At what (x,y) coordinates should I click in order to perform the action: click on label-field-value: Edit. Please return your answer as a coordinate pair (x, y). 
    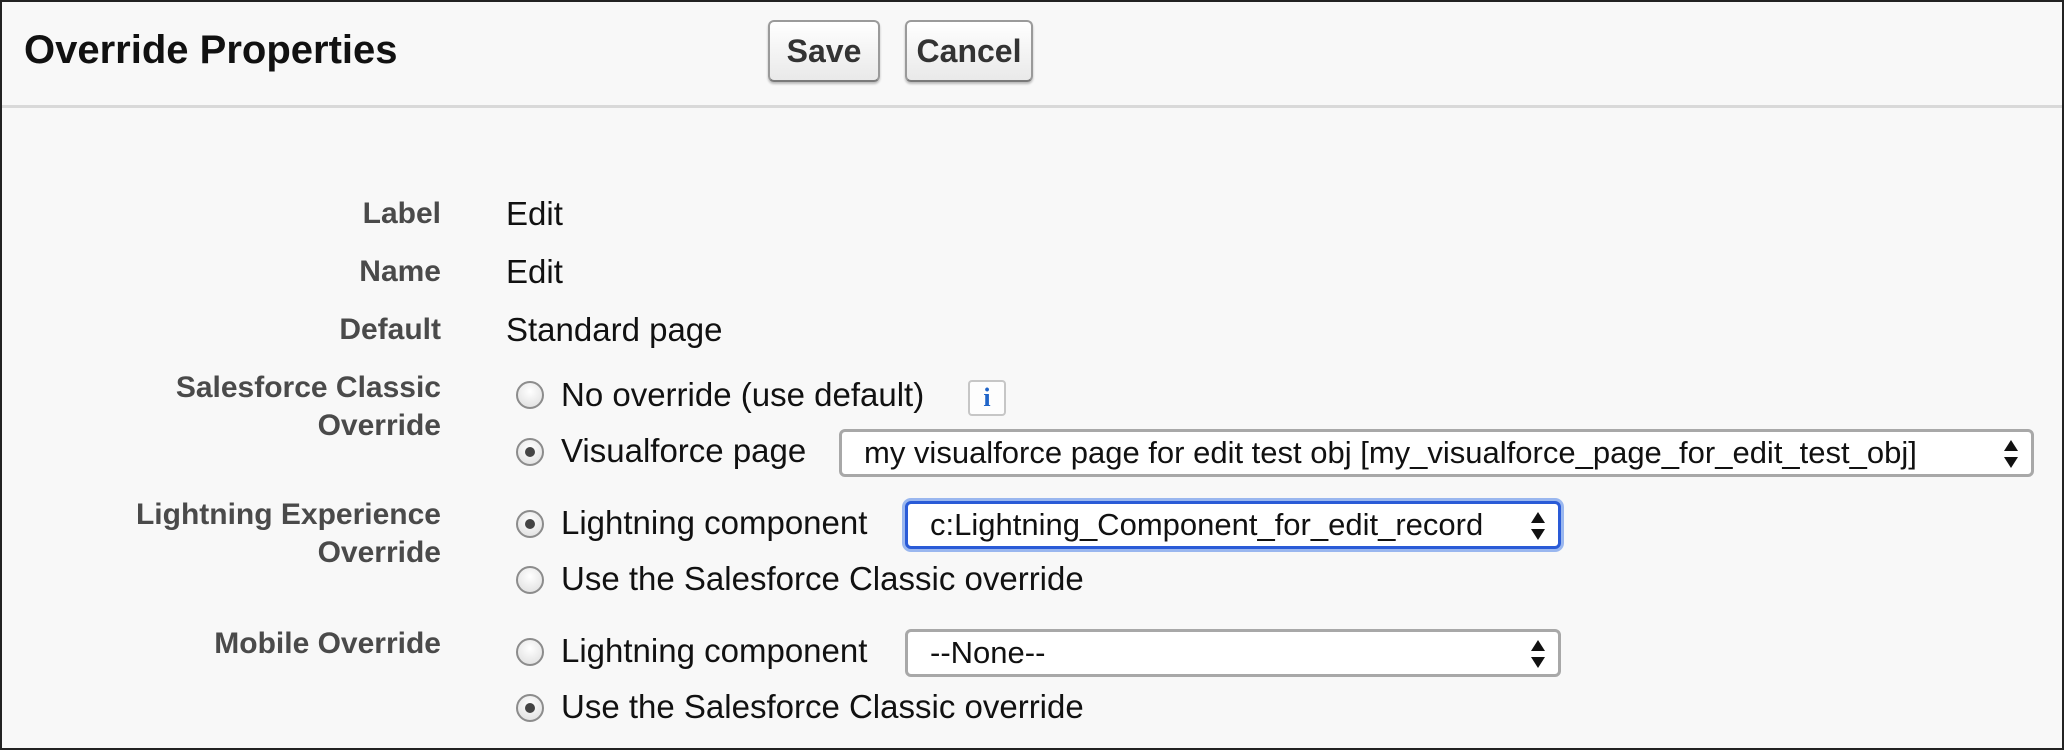
    Looking at the image, I should click on (534, 213).